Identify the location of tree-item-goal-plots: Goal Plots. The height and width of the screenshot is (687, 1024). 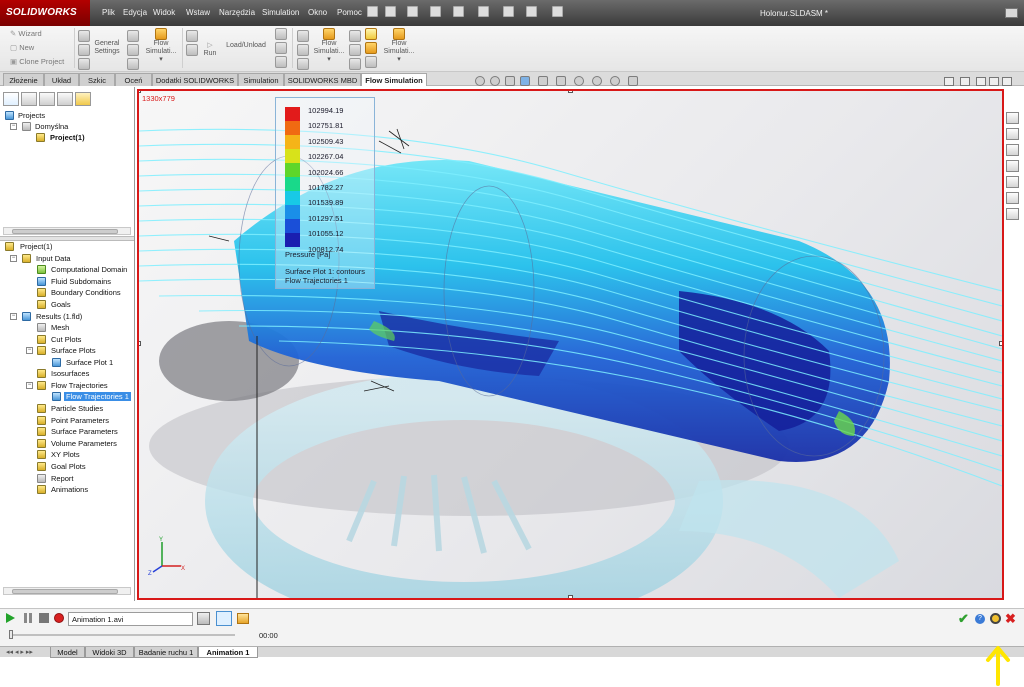
(66, 466).